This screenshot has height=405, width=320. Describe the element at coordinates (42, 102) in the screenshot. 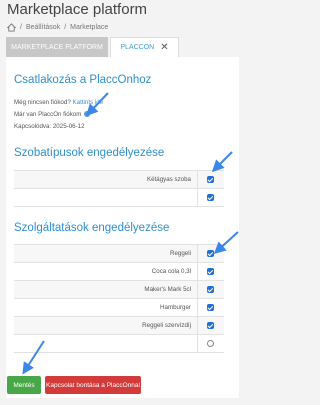

I see `no-account-text: Még nincsen fiókod?` at that location.